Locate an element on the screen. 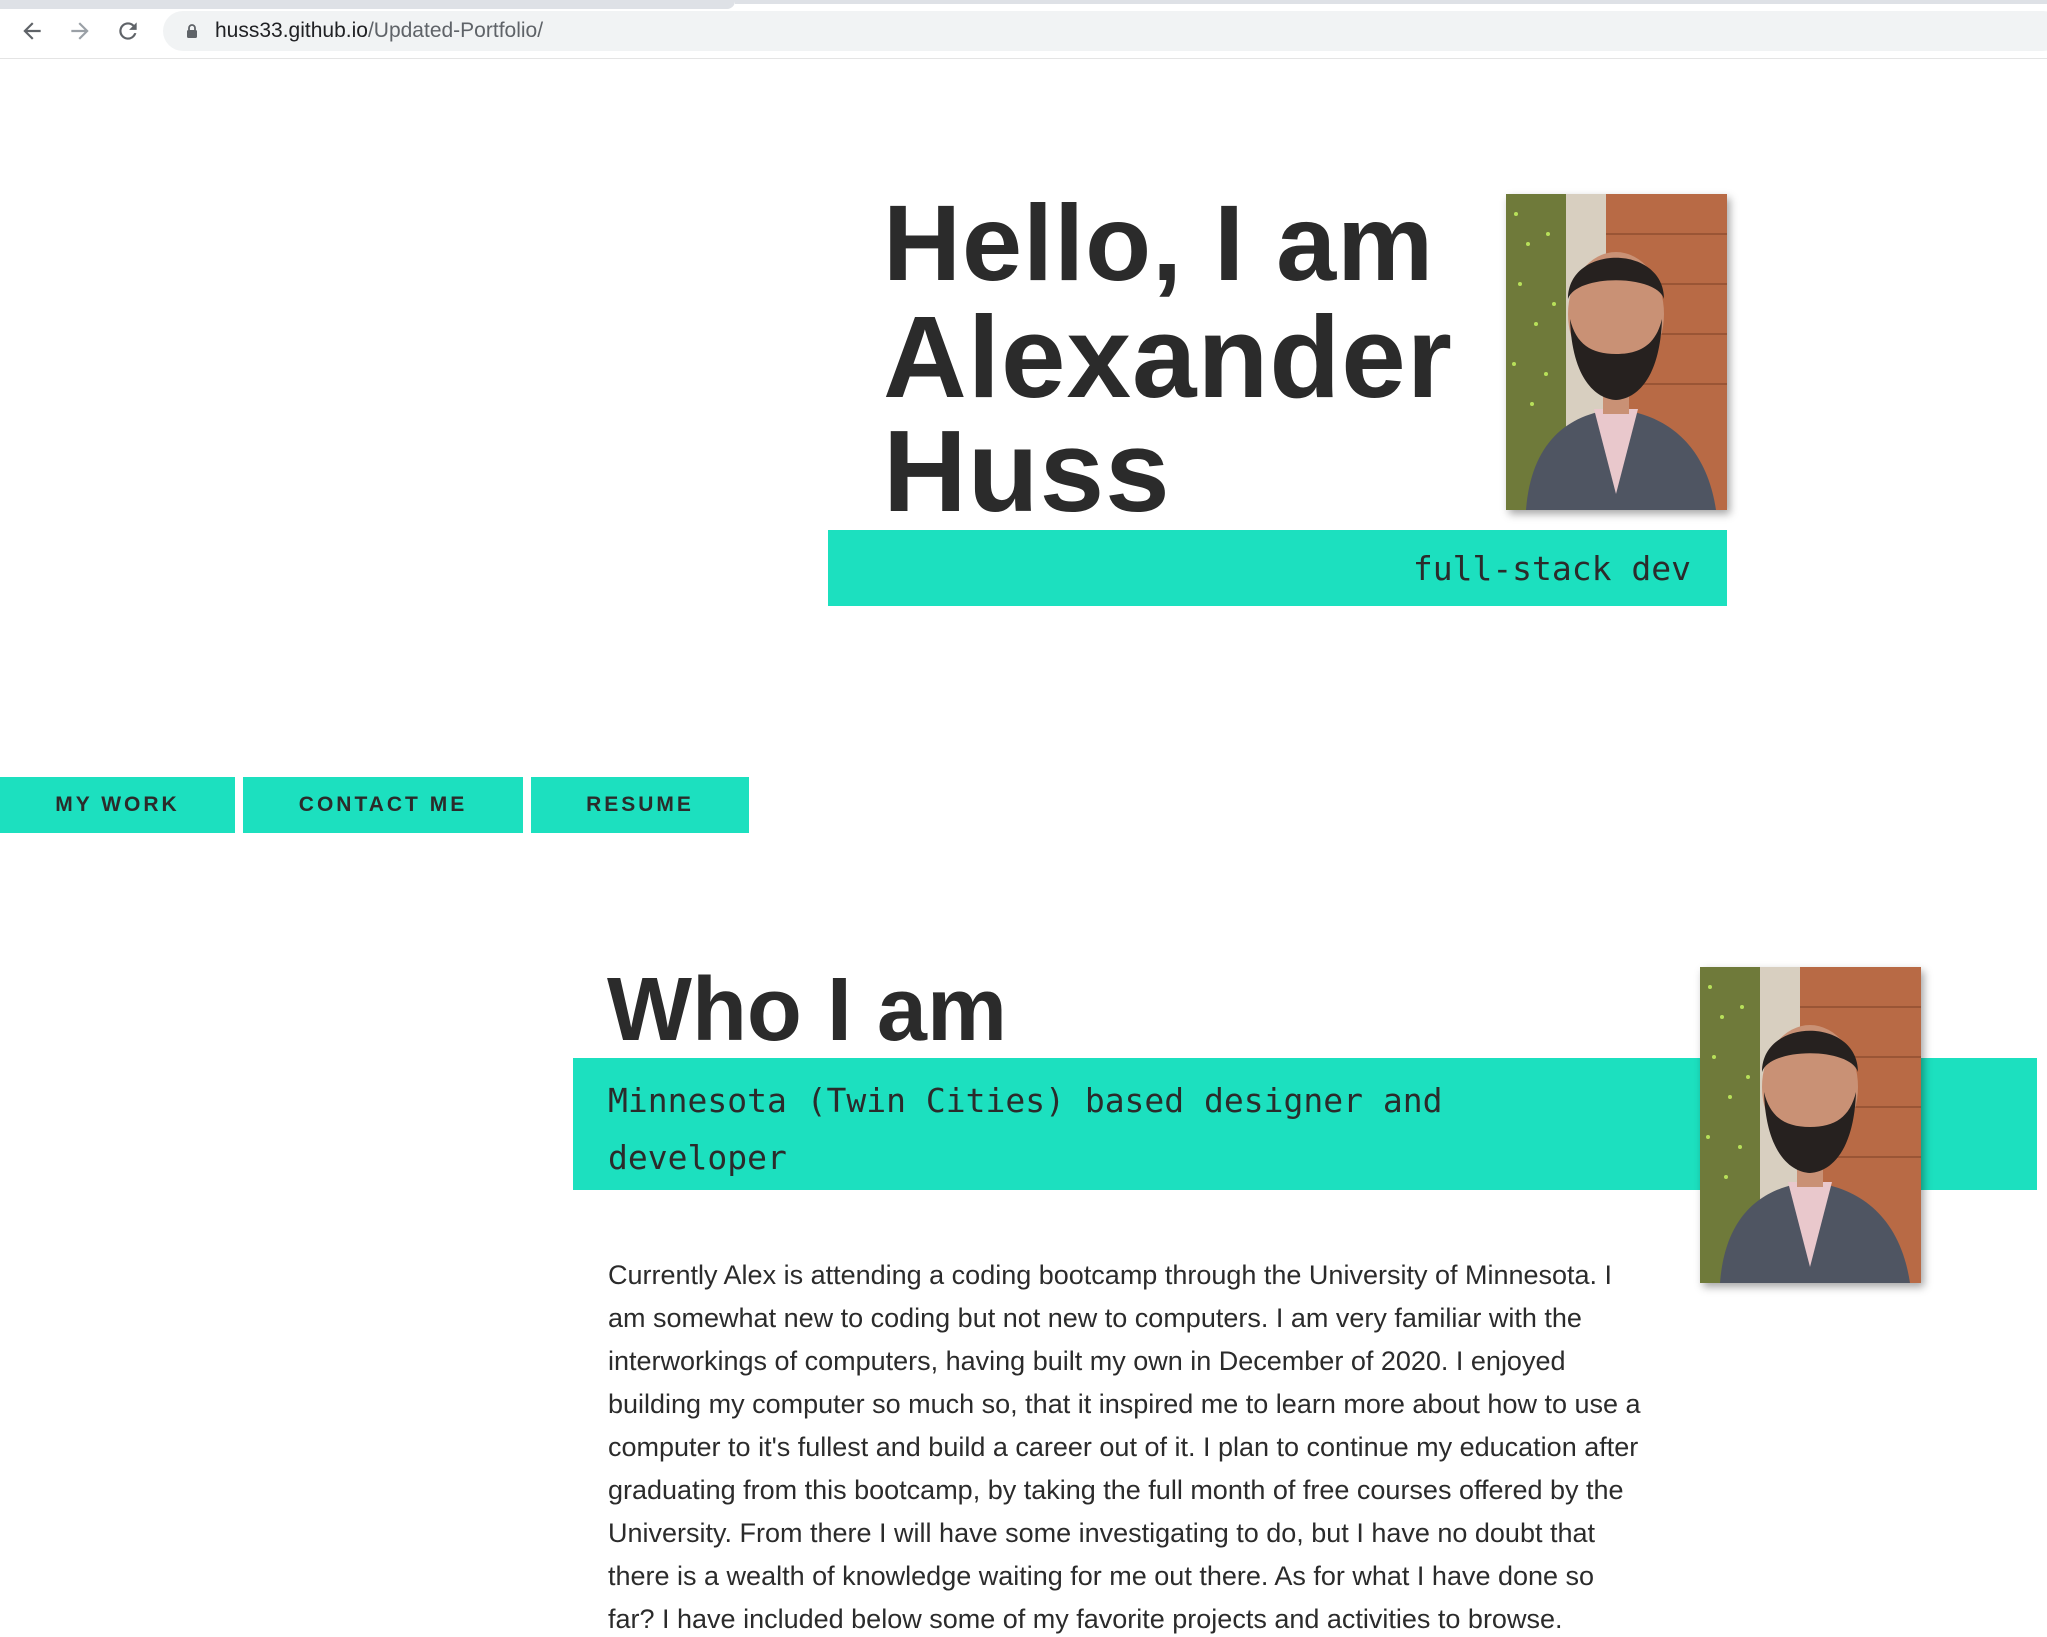 This screenshot has height=1637, width=2047. browser-toolbar: huss33.github.io/Updated-Portfolio/ is located at coordinates (1023, 29).